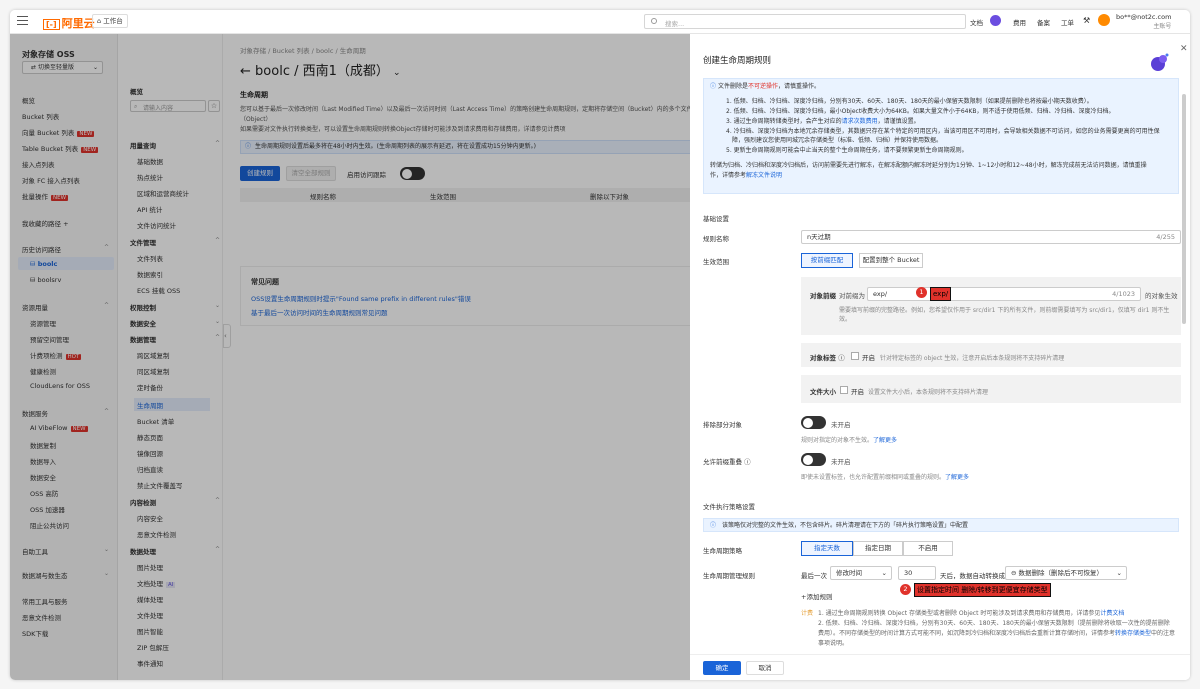 The height and width of the screenshot is (689, 1200). I want to click on docs-link: 文档, so click(976, 22).